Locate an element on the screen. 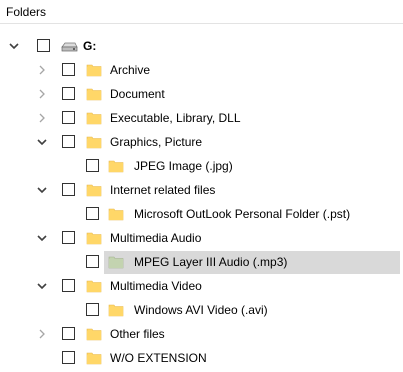 Image resolution: width=403 pixels, height=372 pixels. tree-item-label: W/O EXTENSION is located at coordinates (158, 358).